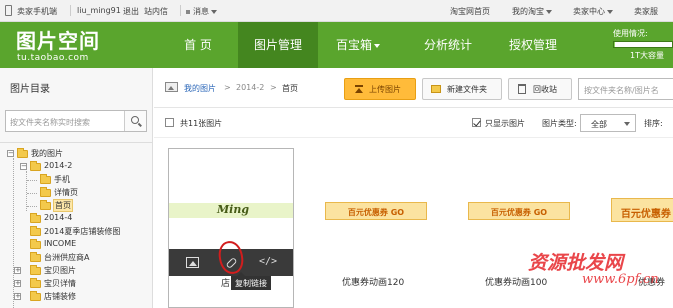  What do you see at coordinates (373, 283) in the screenshot?
I see `image-name: 优惠券动画120` at bounding box center [373, 283].